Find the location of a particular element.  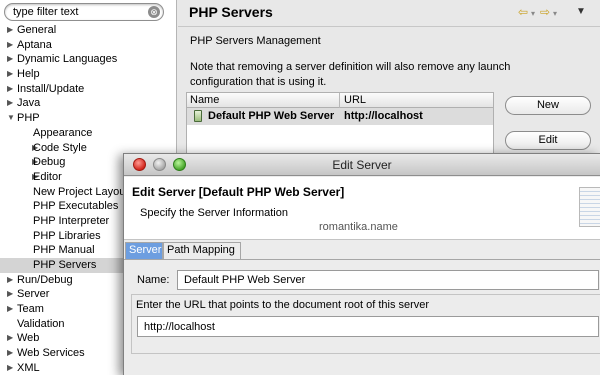

forward-dropdown-icon: ▾ is located at coordinates (555, 13).